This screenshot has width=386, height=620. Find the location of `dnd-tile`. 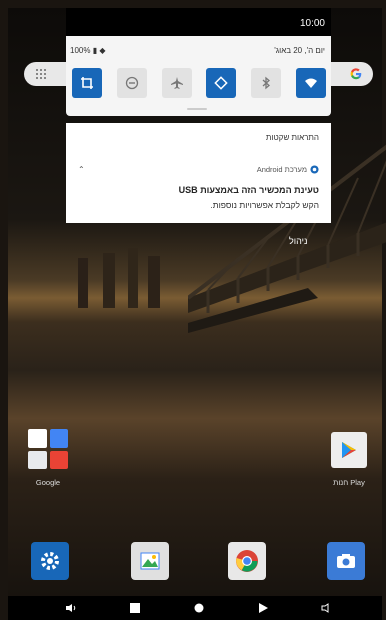

dnd-tile is located at coordinates (131, 83).